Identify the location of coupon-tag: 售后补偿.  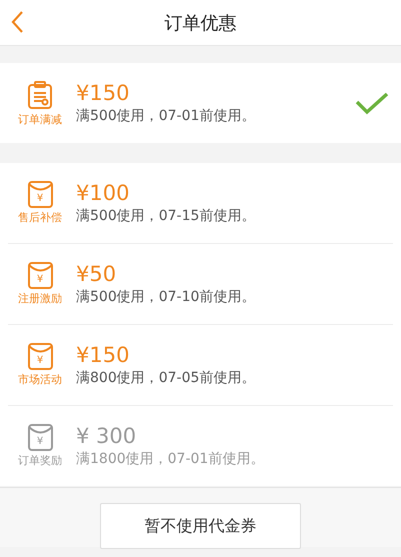
(40, 217).